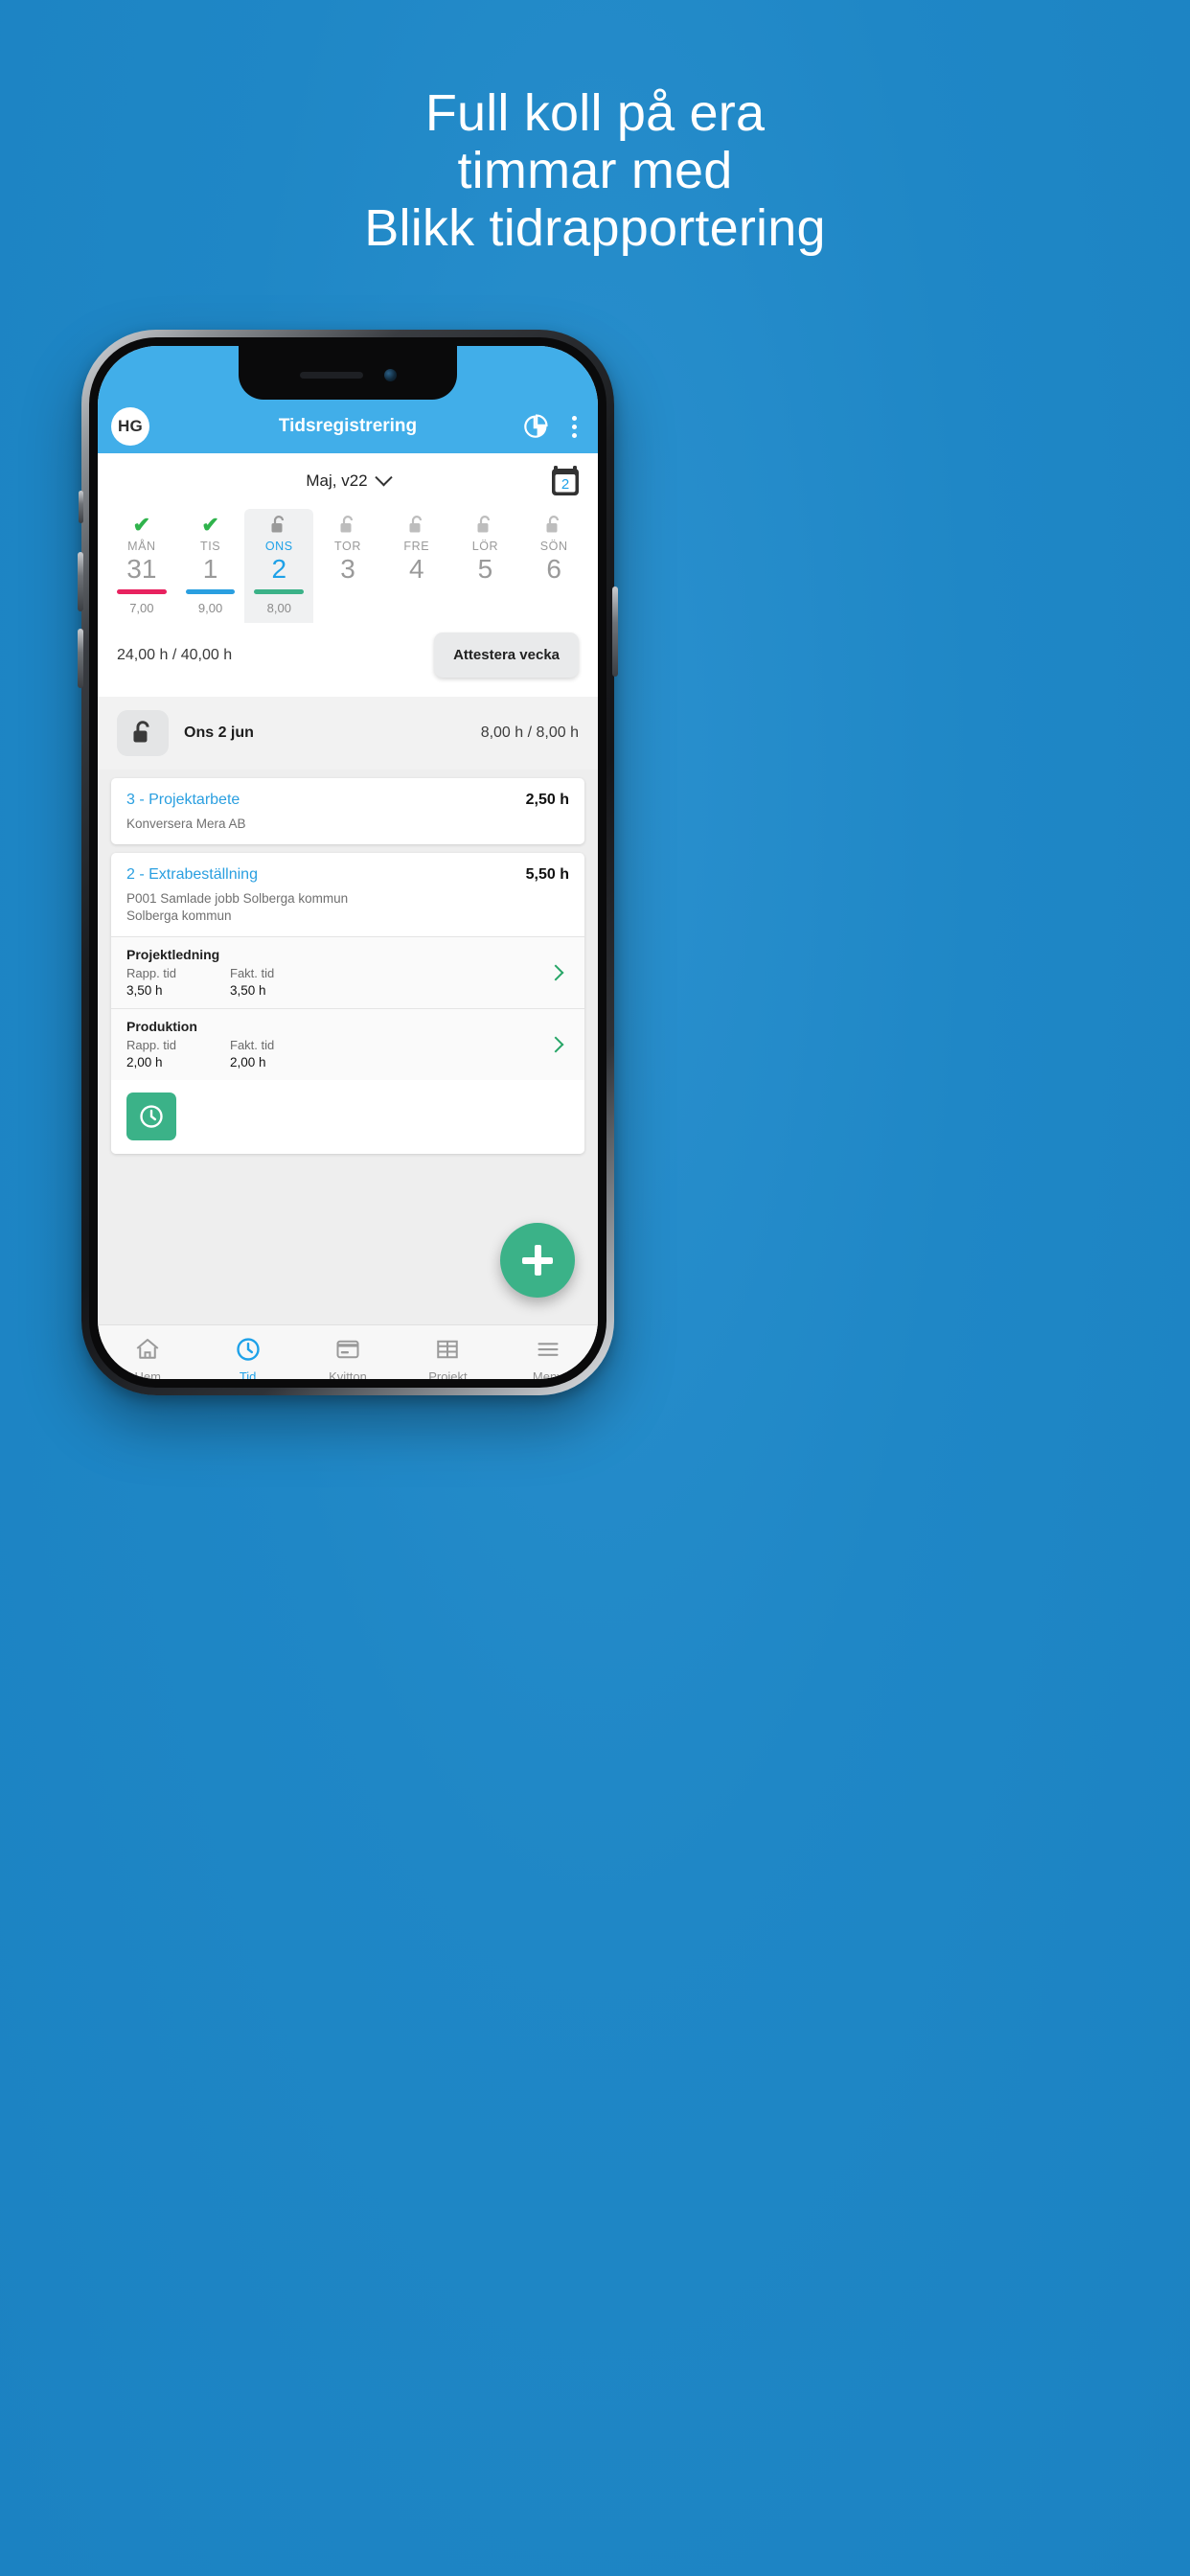 This screenshot has height=2576, width=1190. What do you see at coordinates (144, 990) in the screenshot?
I see `reported-time-value: 3,50 h` at bounding box center [144, 990].